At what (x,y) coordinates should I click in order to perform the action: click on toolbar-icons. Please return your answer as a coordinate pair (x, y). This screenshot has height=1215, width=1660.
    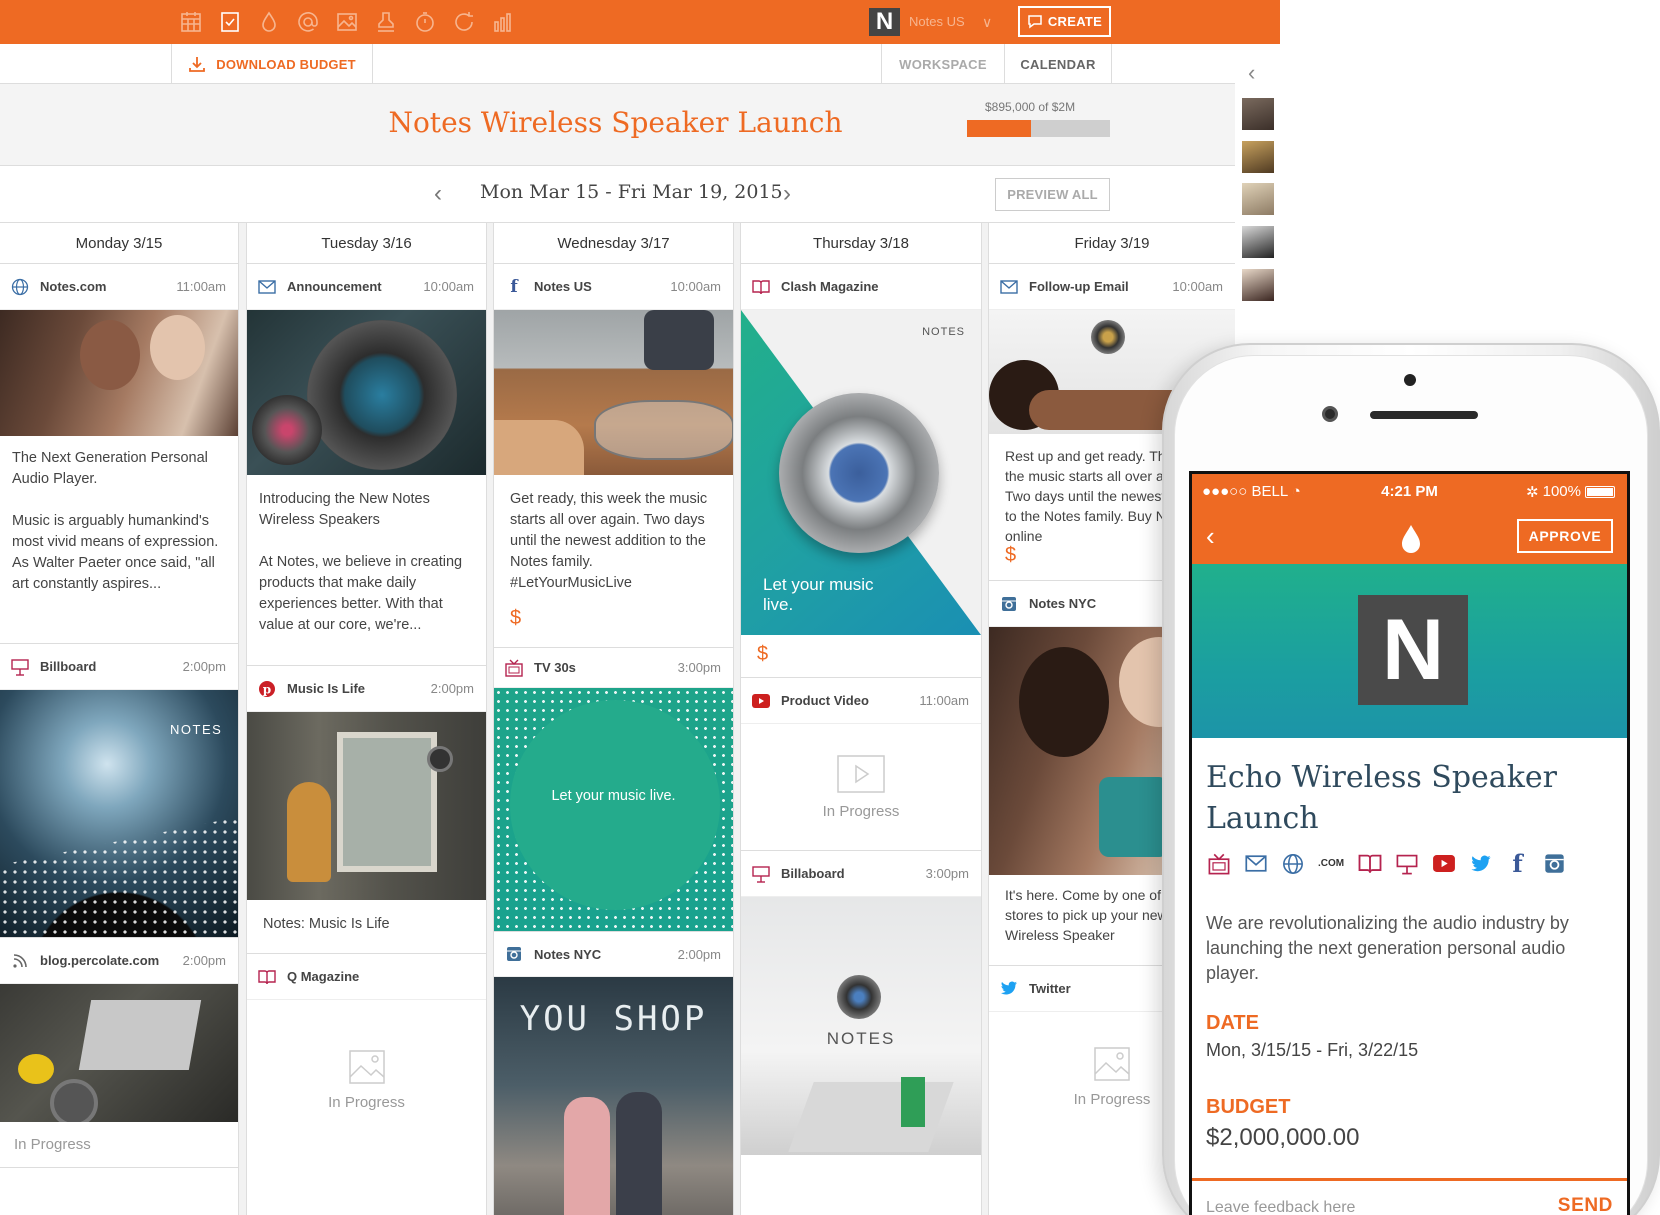
    Looking at the image, I should click on (347, 22).